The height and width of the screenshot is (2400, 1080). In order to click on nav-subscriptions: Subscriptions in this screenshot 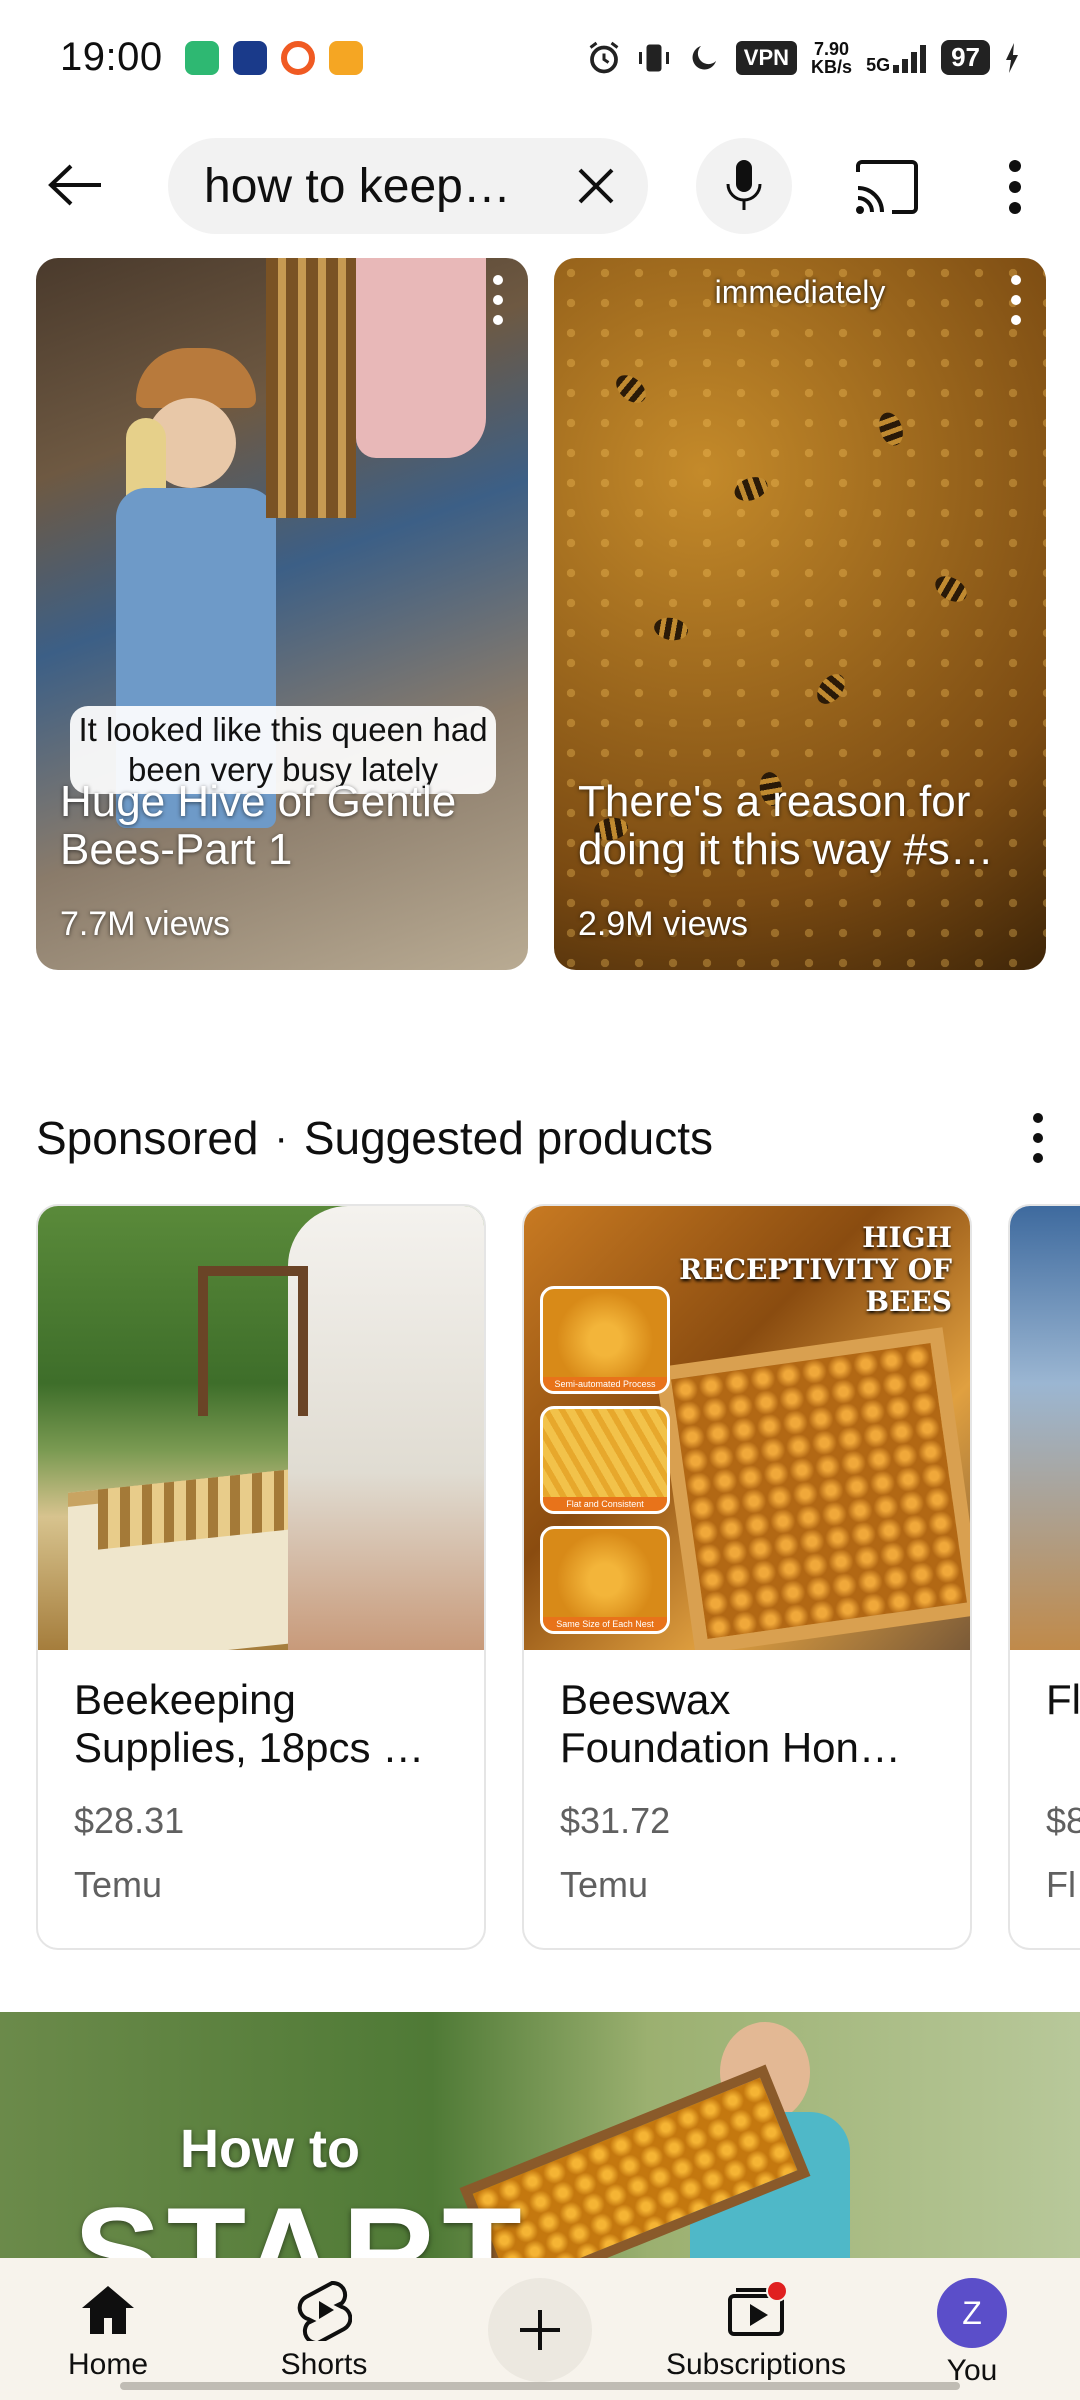, I will do `click(756, 2329)`.